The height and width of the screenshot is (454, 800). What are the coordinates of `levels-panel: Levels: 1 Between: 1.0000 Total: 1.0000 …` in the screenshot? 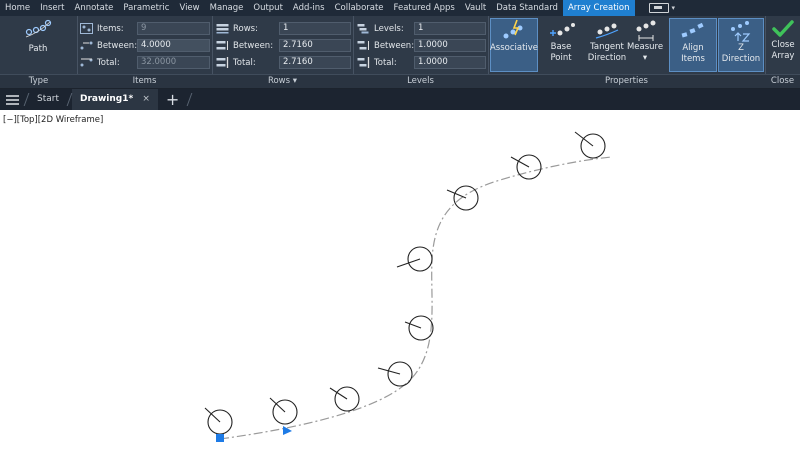 It's located at (421, 52).